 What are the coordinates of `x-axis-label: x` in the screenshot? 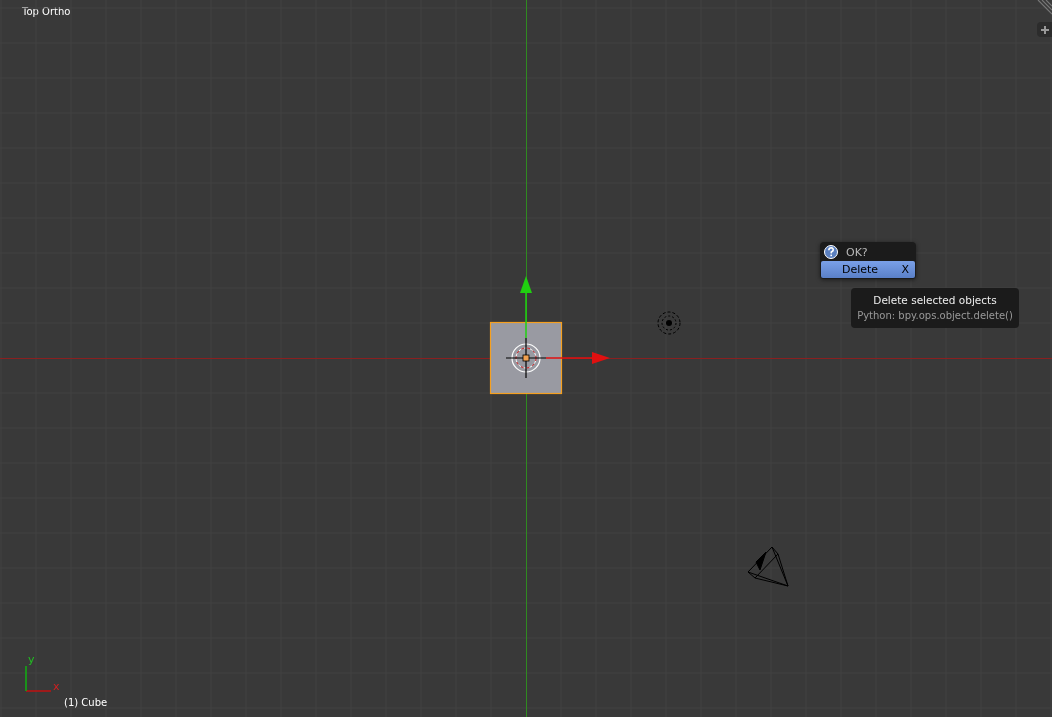 It's located at (56, 687).